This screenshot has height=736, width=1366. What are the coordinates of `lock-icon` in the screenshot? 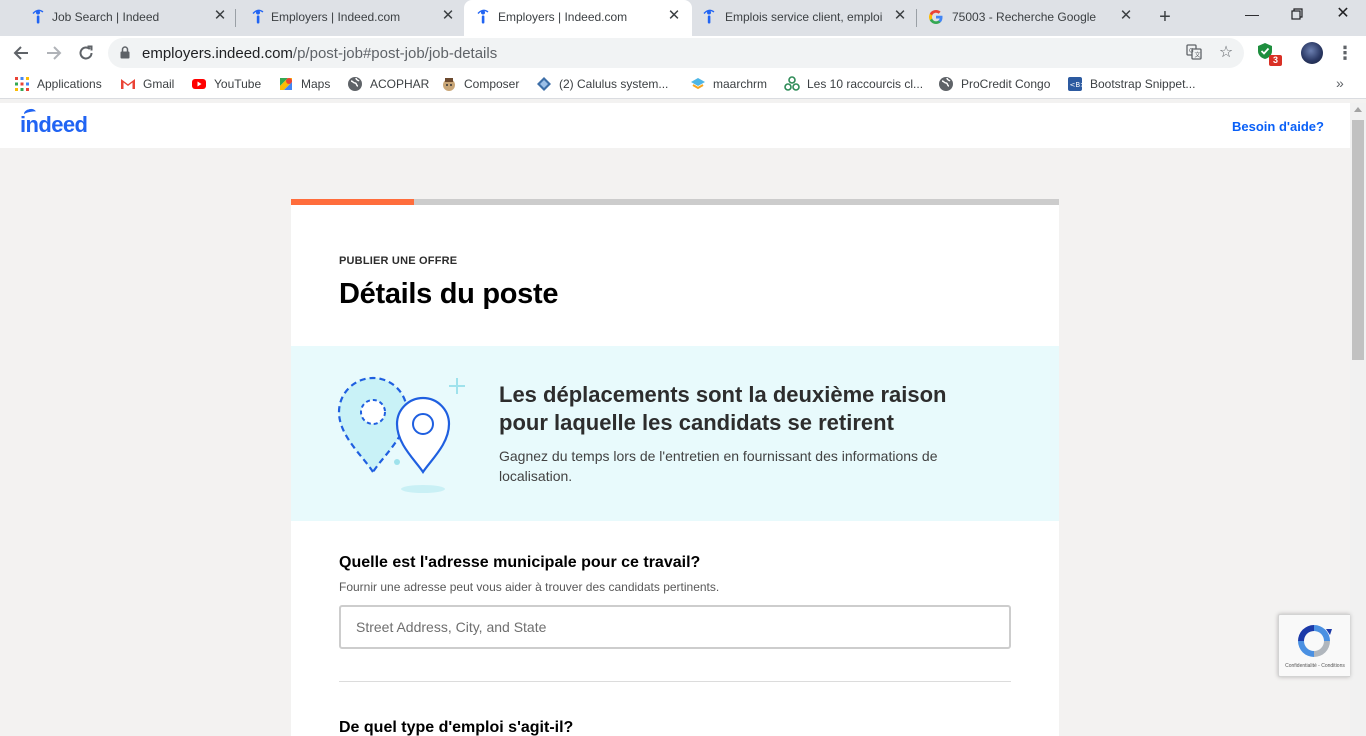 It's located at (125, 52).